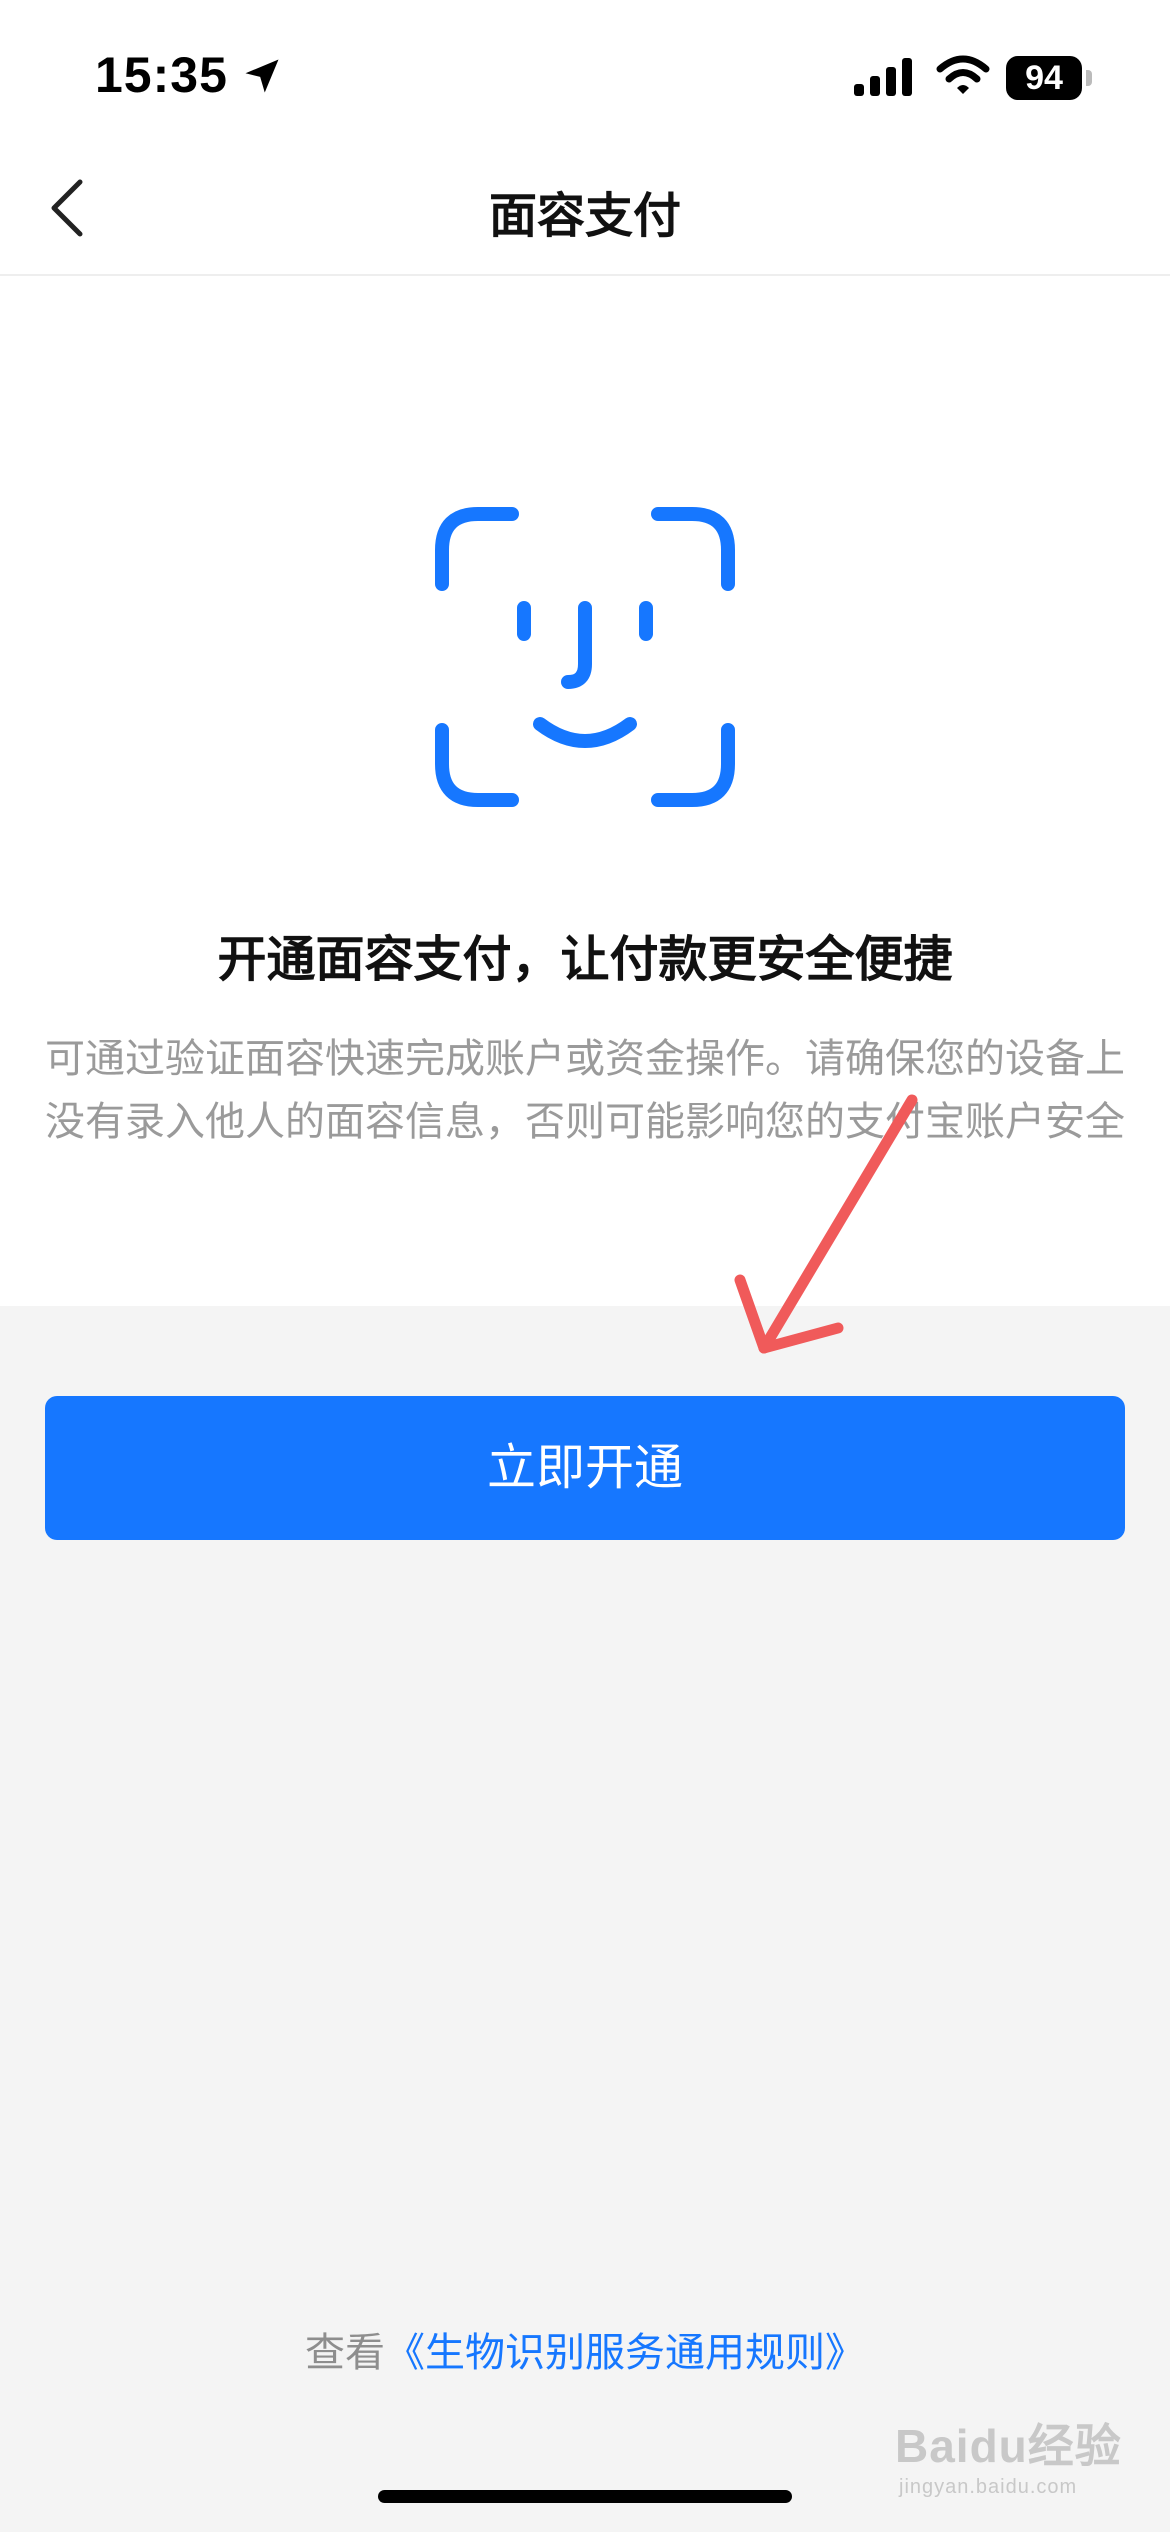  Describe the element at coordinates (585, 657) in the screenshot. I see `face-id-icon` at that location.